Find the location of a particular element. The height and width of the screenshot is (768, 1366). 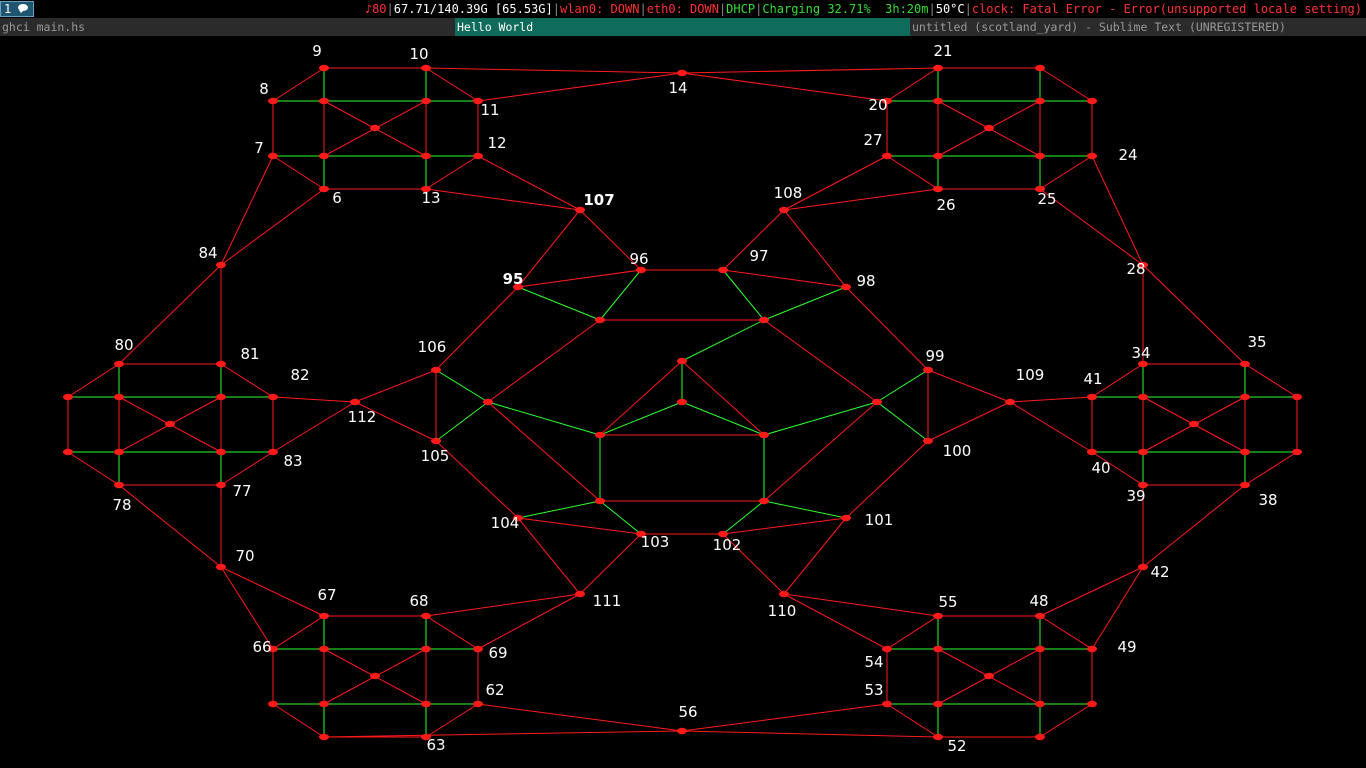

node-label: 67 is located at coordinates (326, 595).